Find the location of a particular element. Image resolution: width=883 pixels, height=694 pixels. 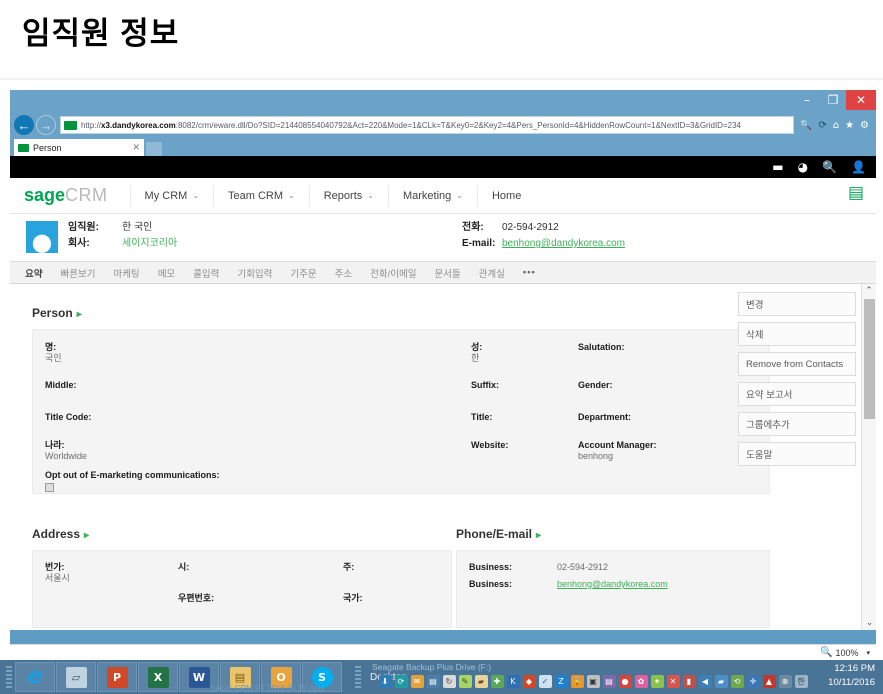

refresh-icon: ⟳ is located at coordinates (822, 125).